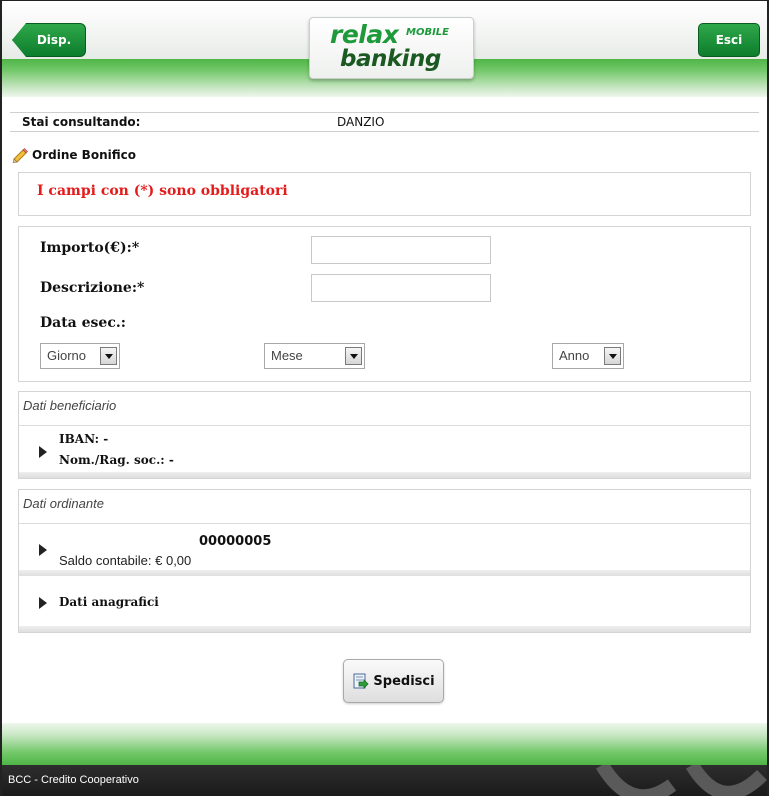 The height and width of the screenshot is (796, 769). Describe the element at coordinates (73, 780) in the screenshot. I see `footer-text: BCC - Credito Cooperativo` at that location.